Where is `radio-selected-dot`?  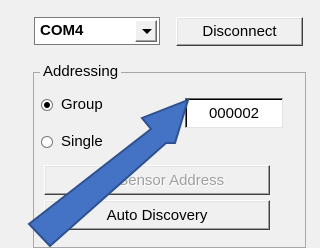 radio-selected-dot is located at coordinates (47, 104).